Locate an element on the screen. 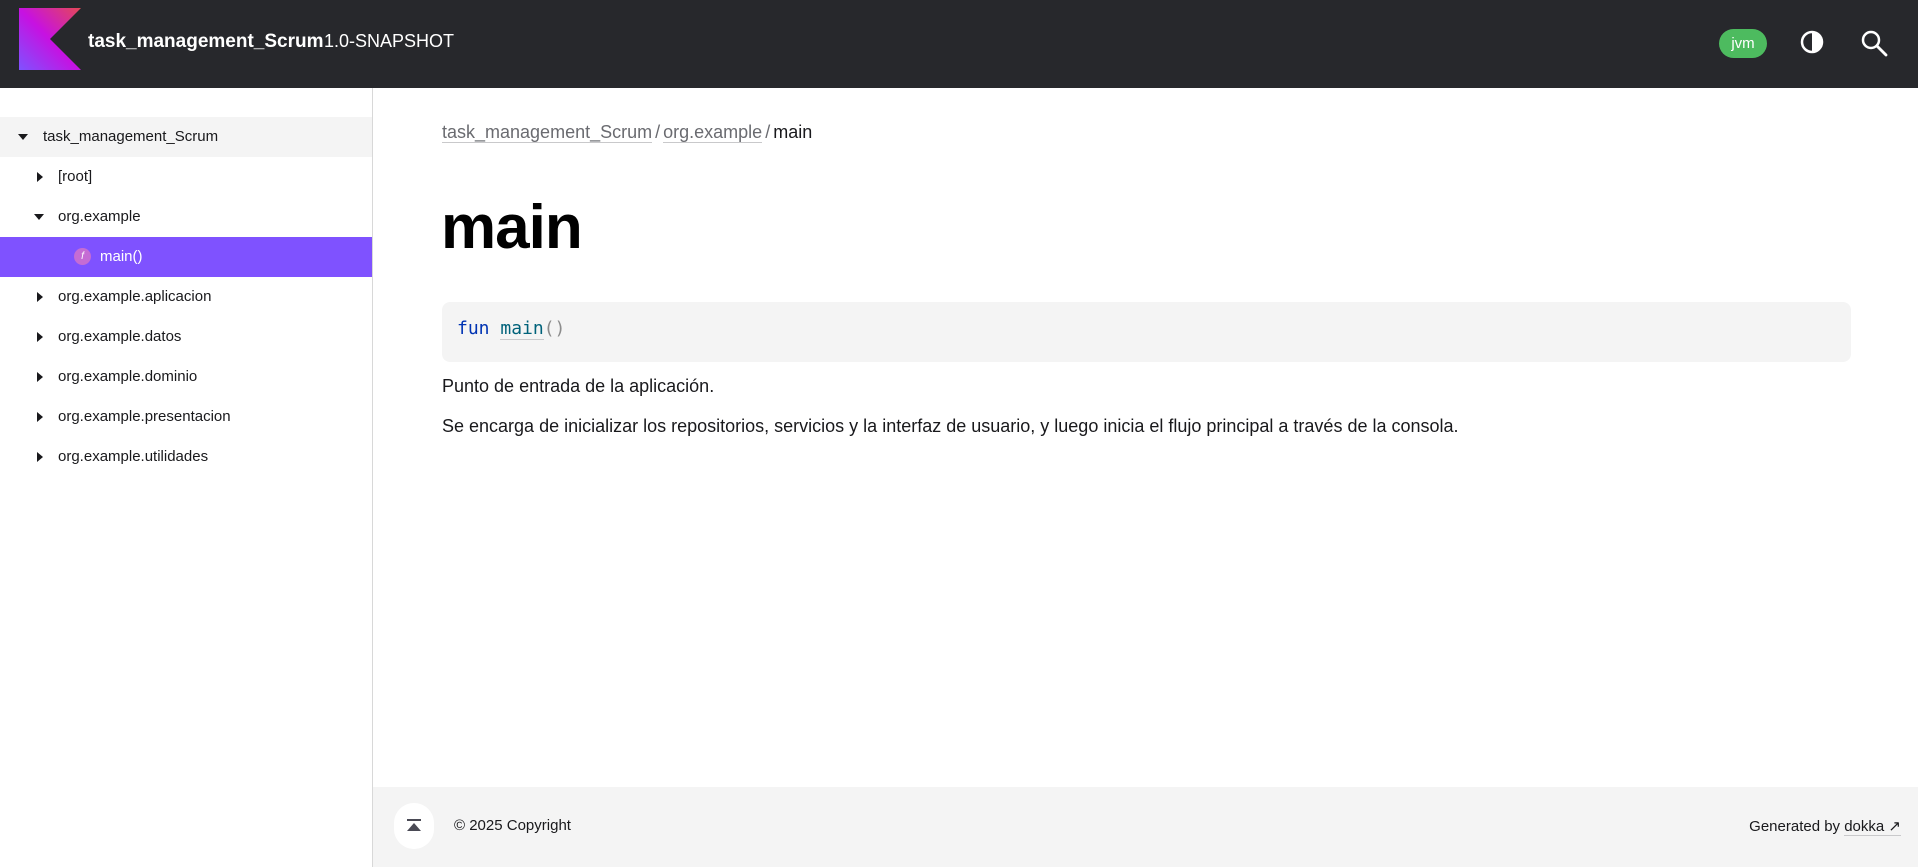 The height and width of the screenshot is (867, 1918). generated-by: Generated by dokka ↗ is located at coordinates (1825, 826).